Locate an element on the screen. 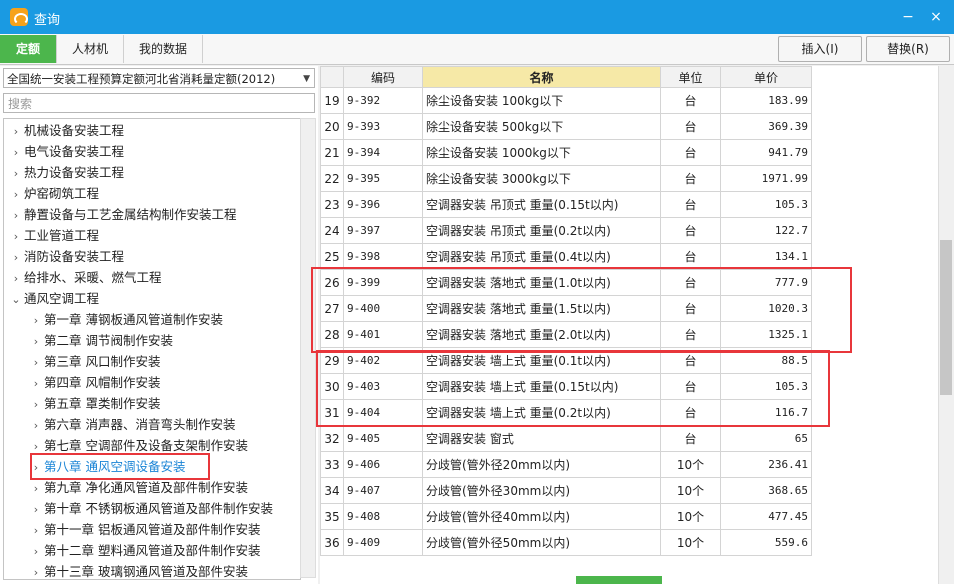  tree-item: › 第九章 净化通风管道及部件制作安装 is located at coordinates (138, 487).